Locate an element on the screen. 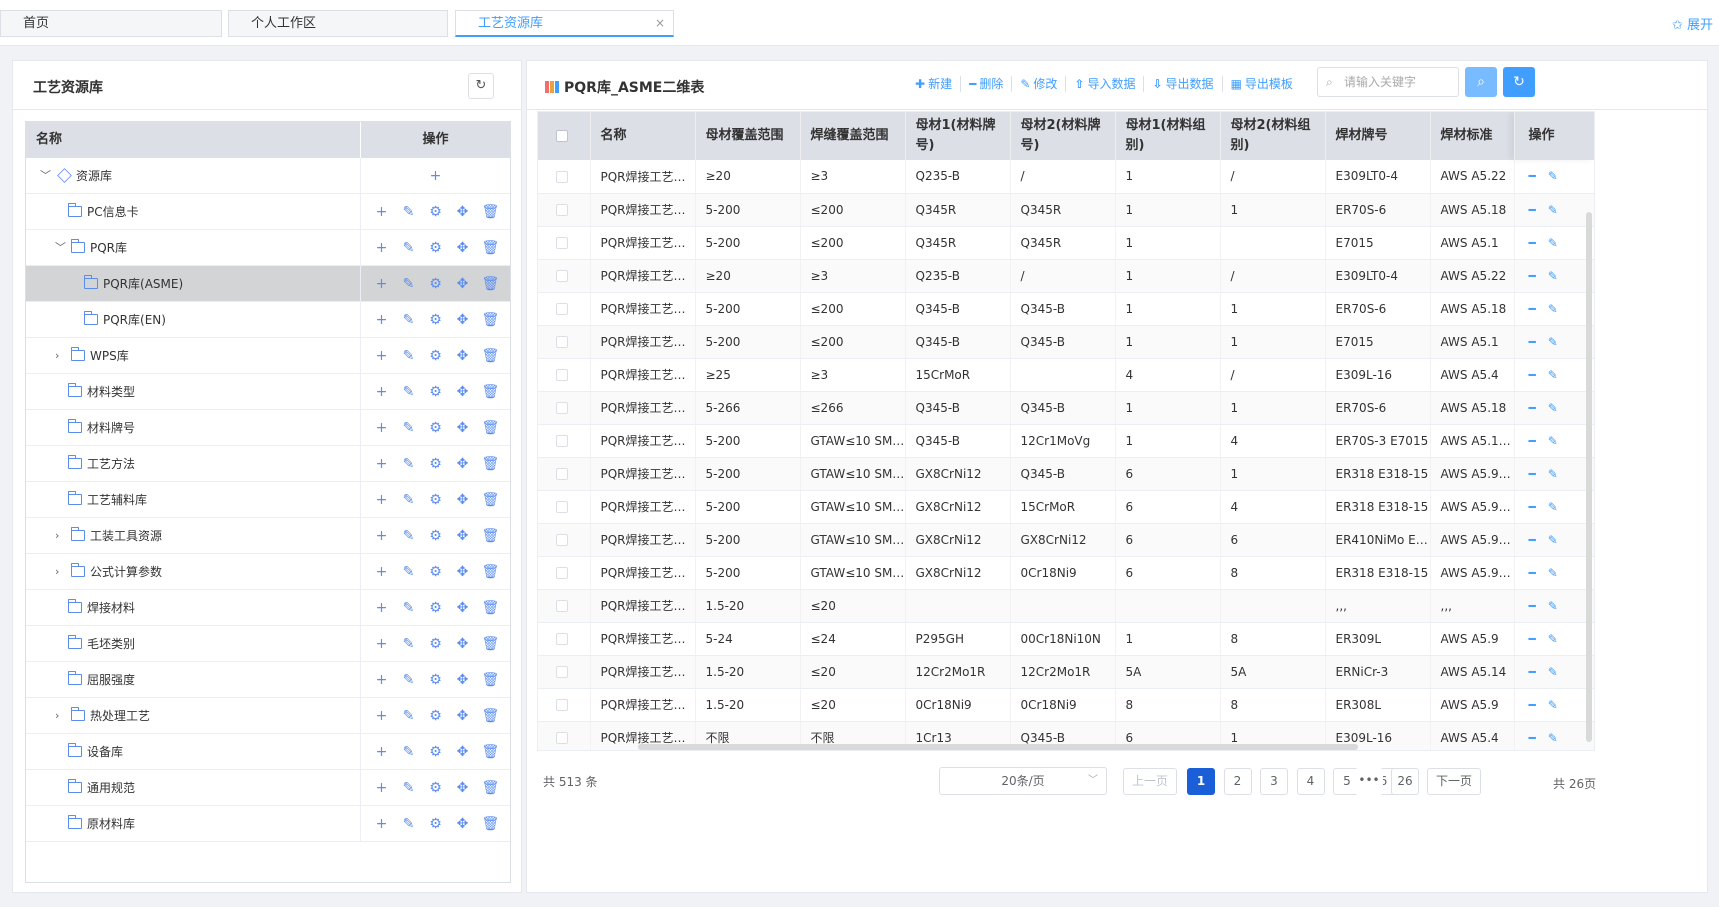 Image resolution: width=1719 pixels, height=907 pixels. page-button: 4 is located at coordinates (1310, 781).